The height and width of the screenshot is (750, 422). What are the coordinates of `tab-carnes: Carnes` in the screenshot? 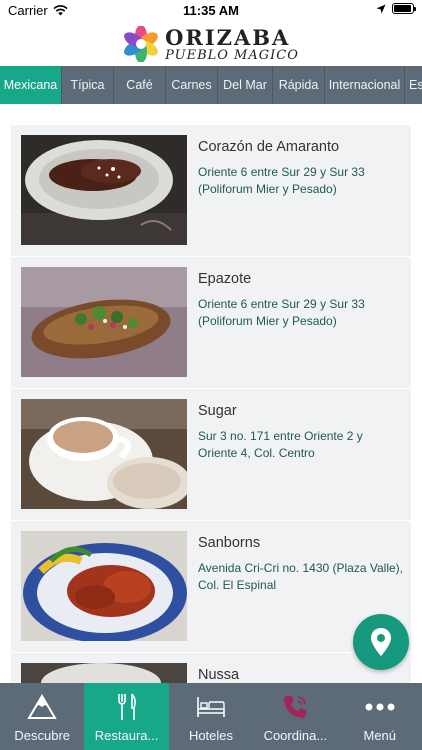 It's located at (192, 85).